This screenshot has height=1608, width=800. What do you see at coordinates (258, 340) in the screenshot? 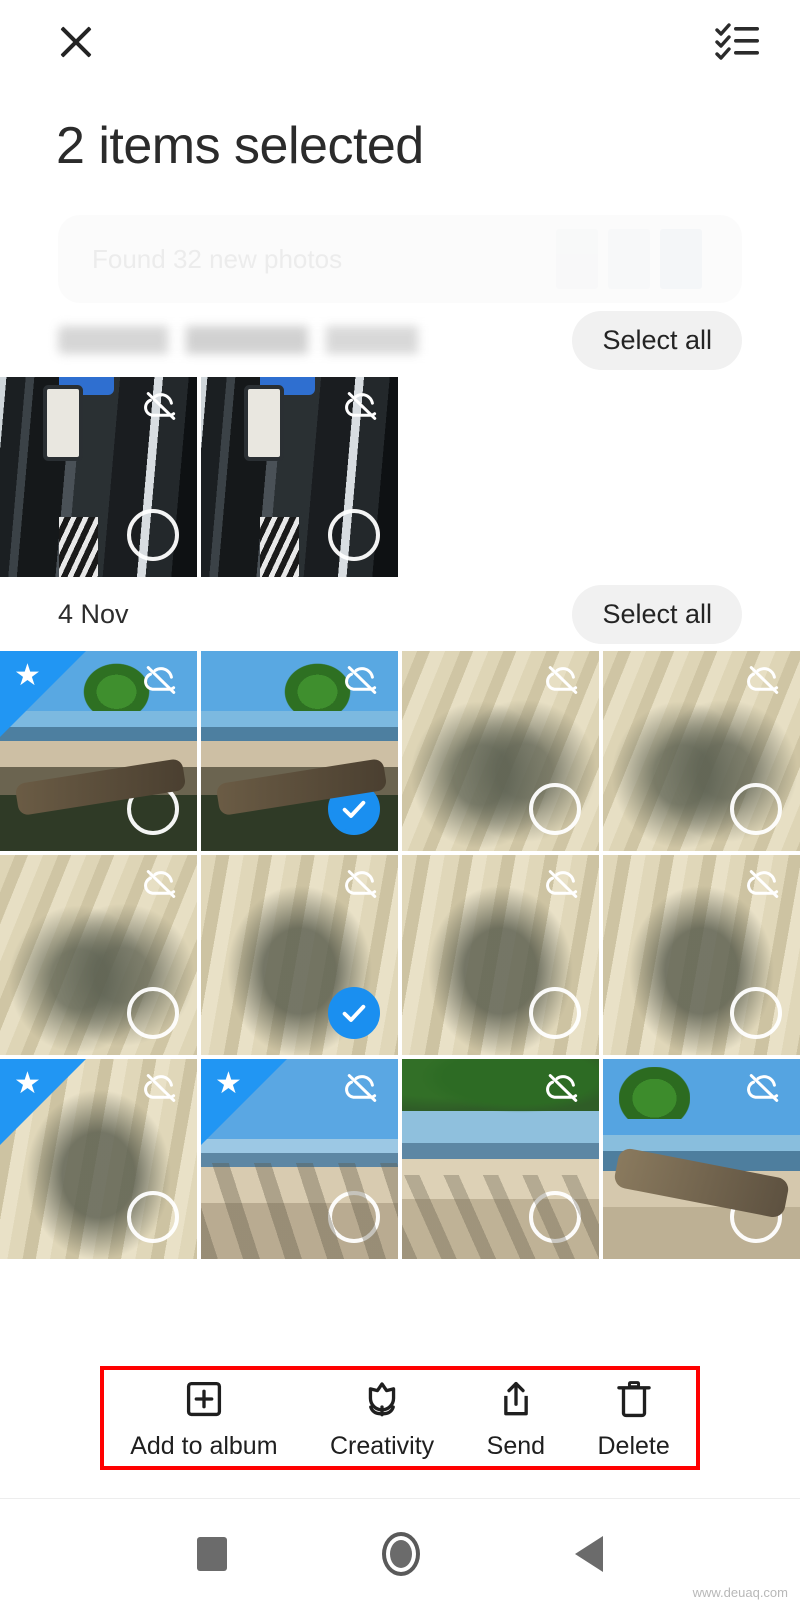
I see `section-label-blurred` at bounding box center [258, 340].